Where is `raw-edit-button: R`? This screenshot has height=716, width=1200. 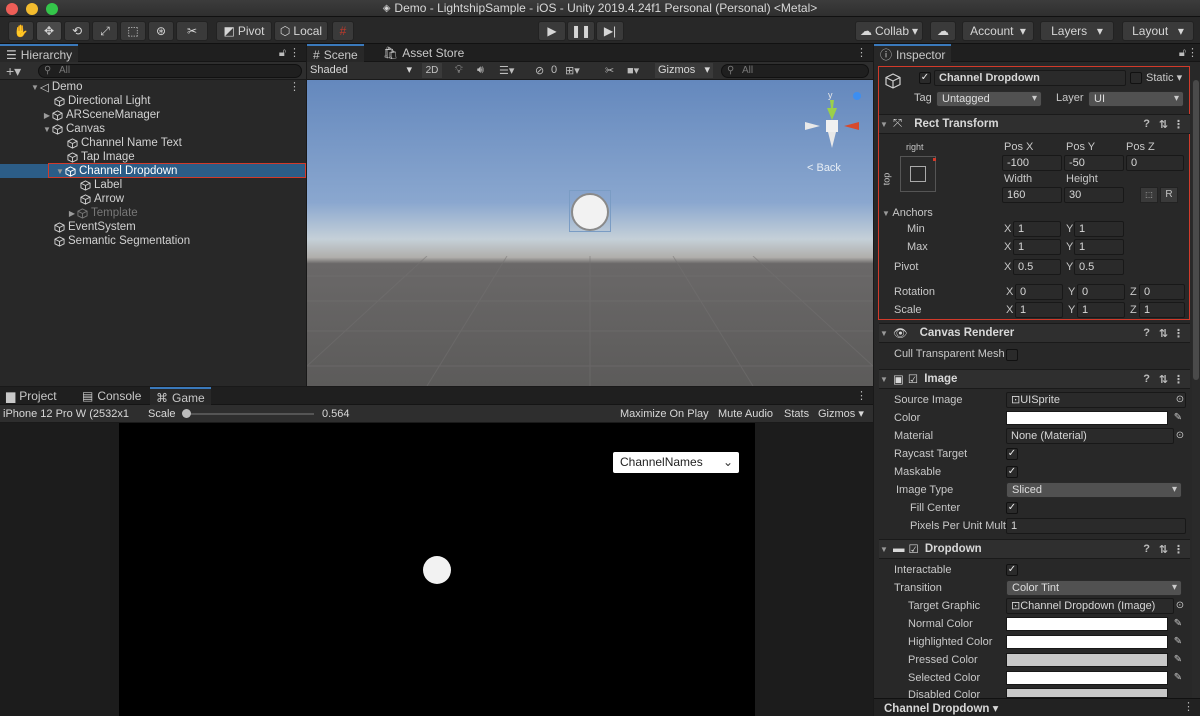
raw-edit-button: R is located at coordinates (1169, 195).